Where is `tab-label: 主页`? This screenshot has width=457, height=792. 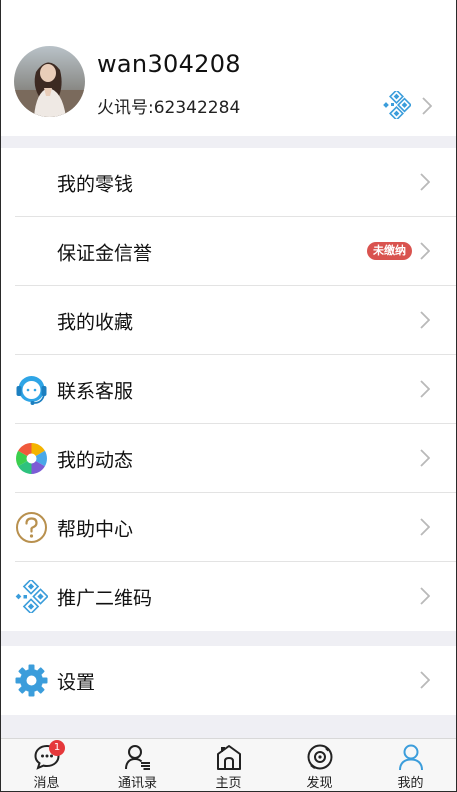 tab-label: 主页 is located at coordinates (228, 783).